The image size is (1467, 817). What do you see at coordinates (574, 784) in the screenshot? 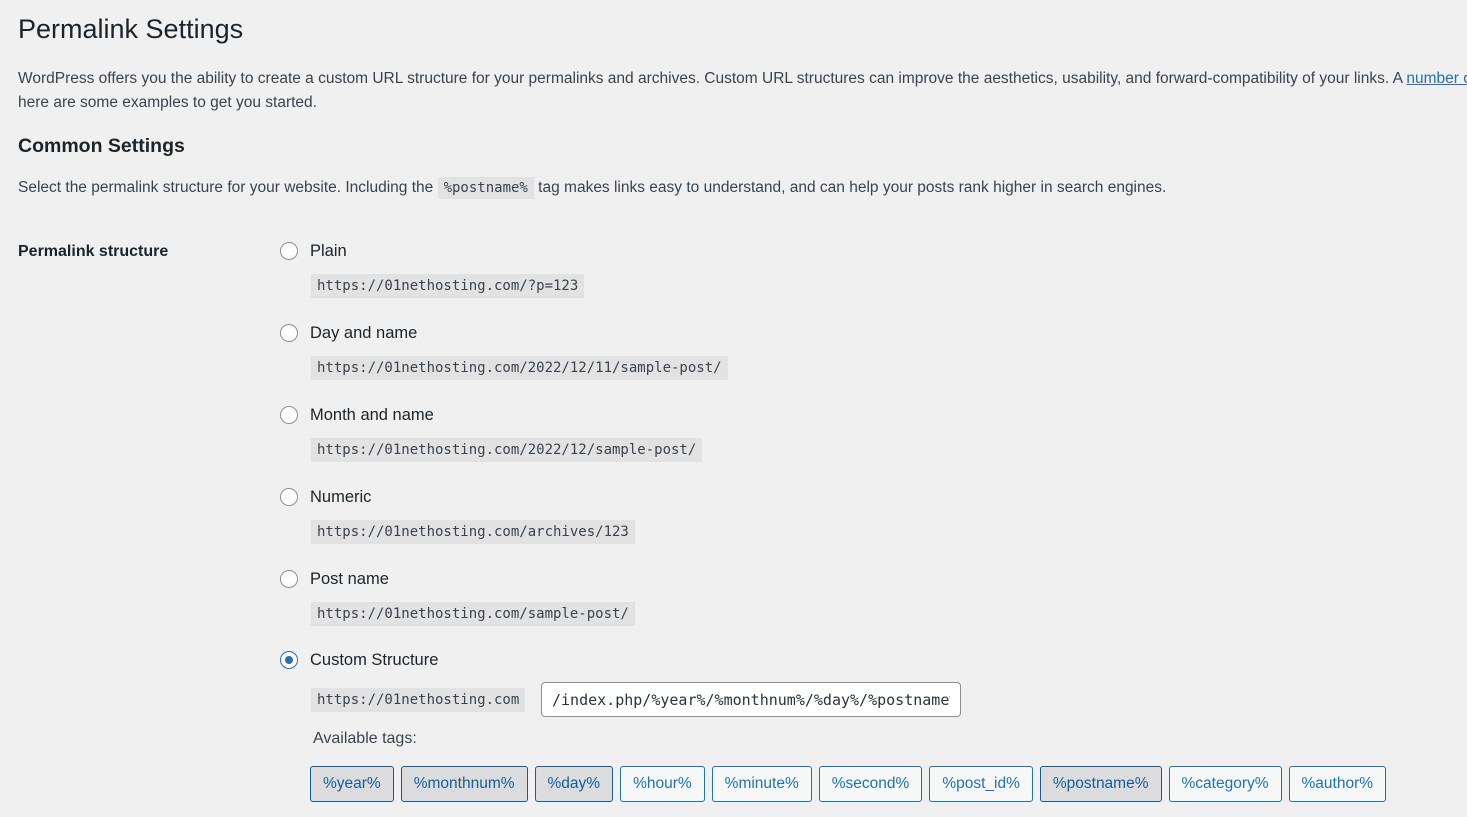
I see `tag-day-button: %day%` at bounding box center [574, 784].